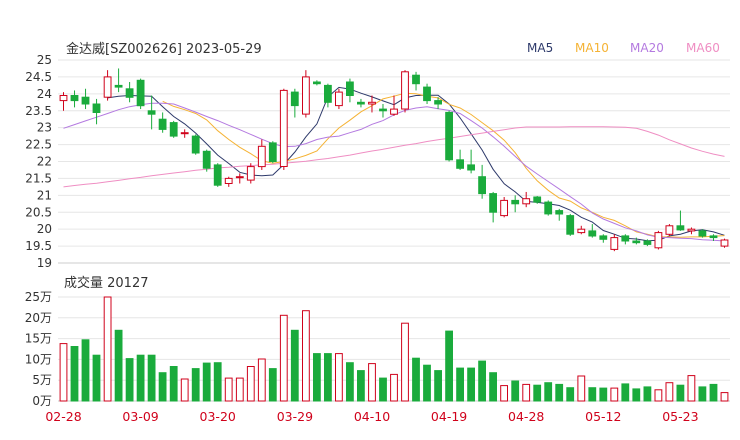 The height and width of the screenshot is (440, 740). What do you see at coordinates (38, 178) in the screenshot?
I see `price-tick-label: 21.5` at bounding box center [38, 178].